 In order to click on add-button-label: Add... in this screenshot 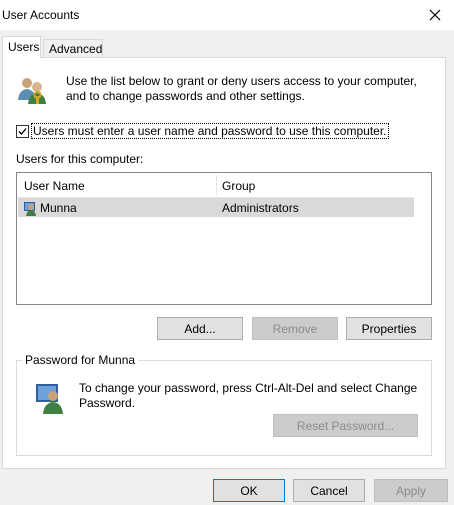, I will do `click(200, 328)`.